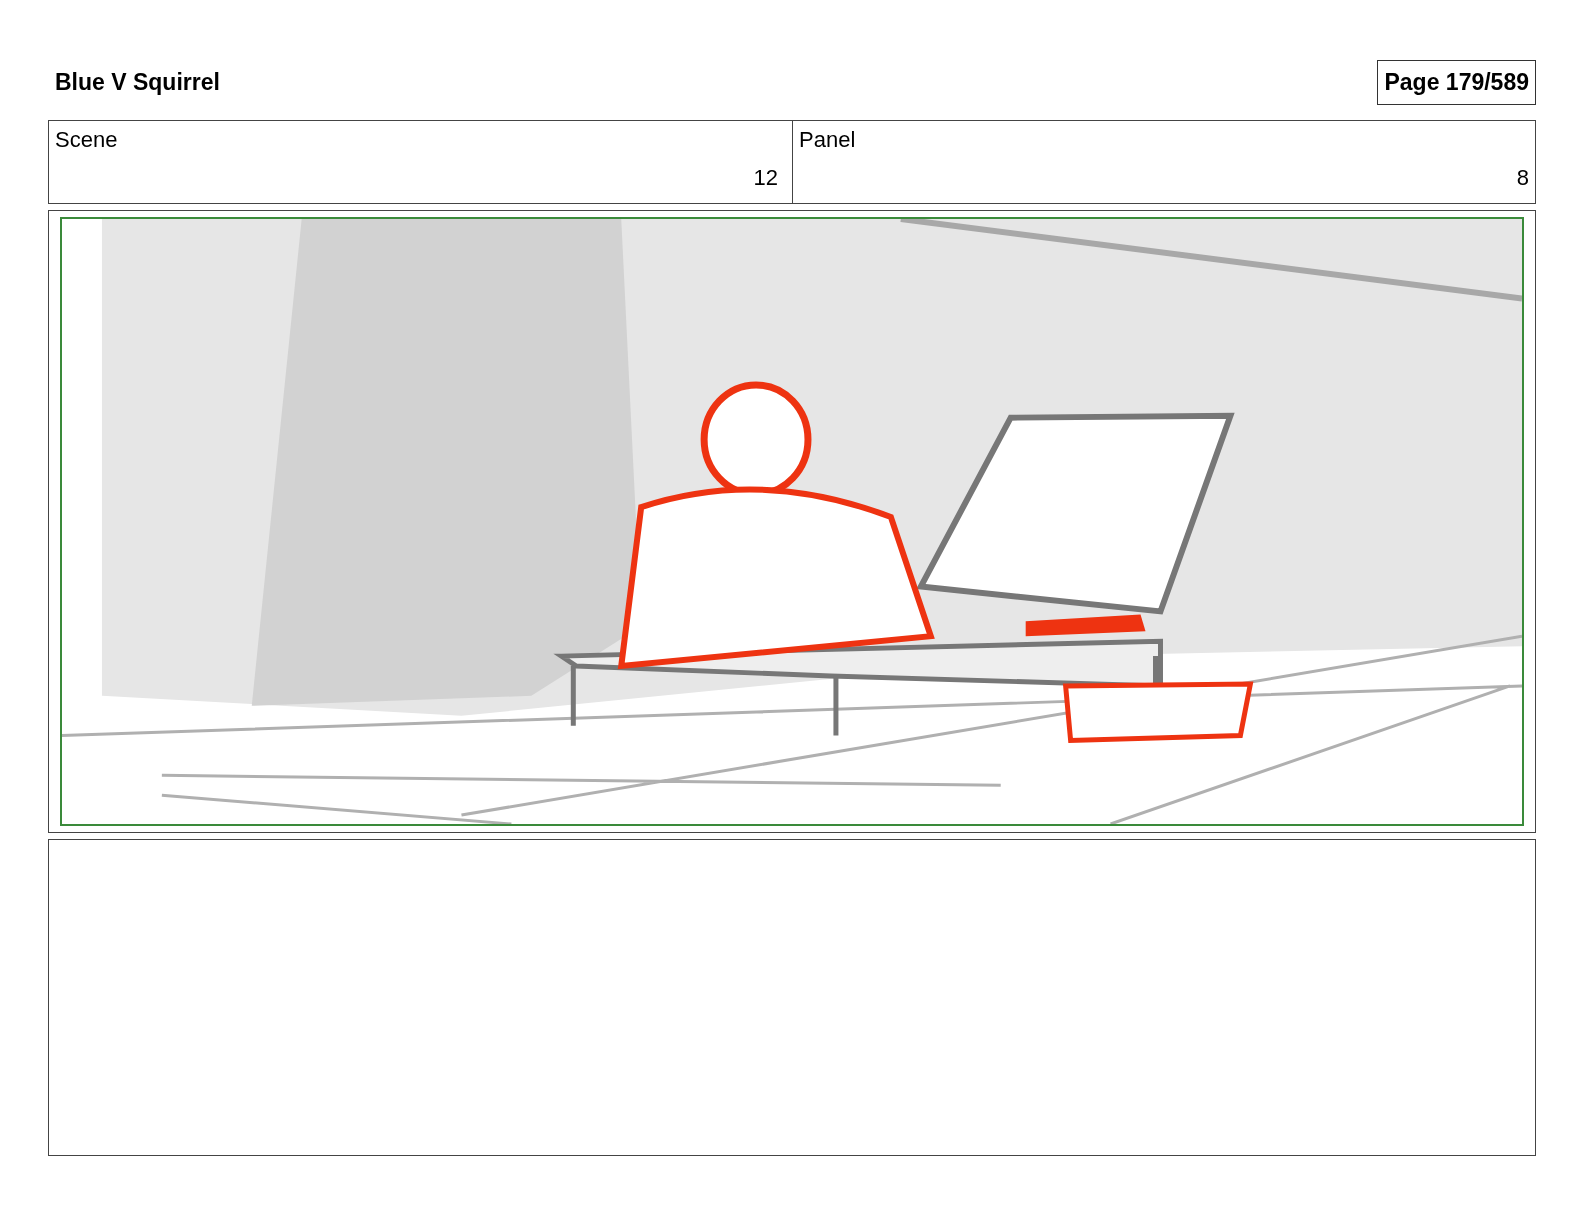  What do you see at coordinates (1456, 82) in the screenshot?
I see `page-number: Page 179/589` at bounding box center [1456, 82].